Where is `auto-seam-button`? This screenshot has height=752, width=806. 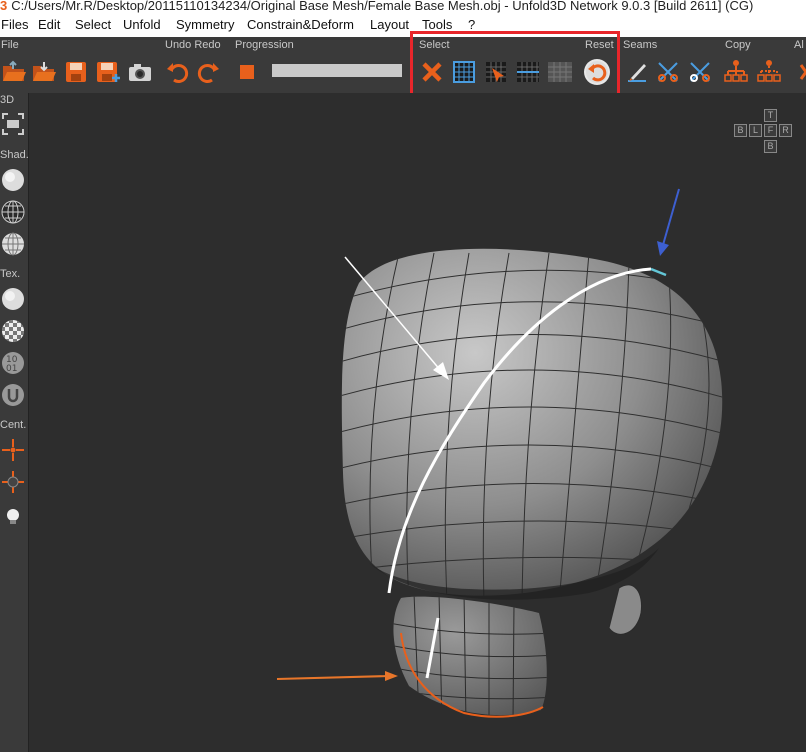 auto-seam-button is located at coordinates (700, 72).